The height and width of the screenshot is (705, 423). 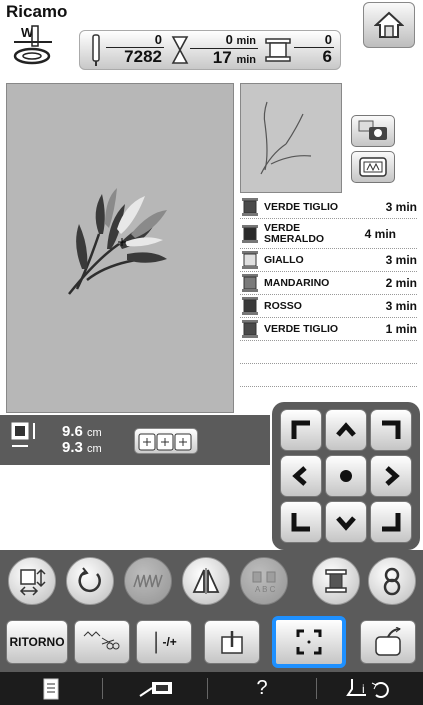 I want to click on move-down-right-button, so click(x=391, y=522).